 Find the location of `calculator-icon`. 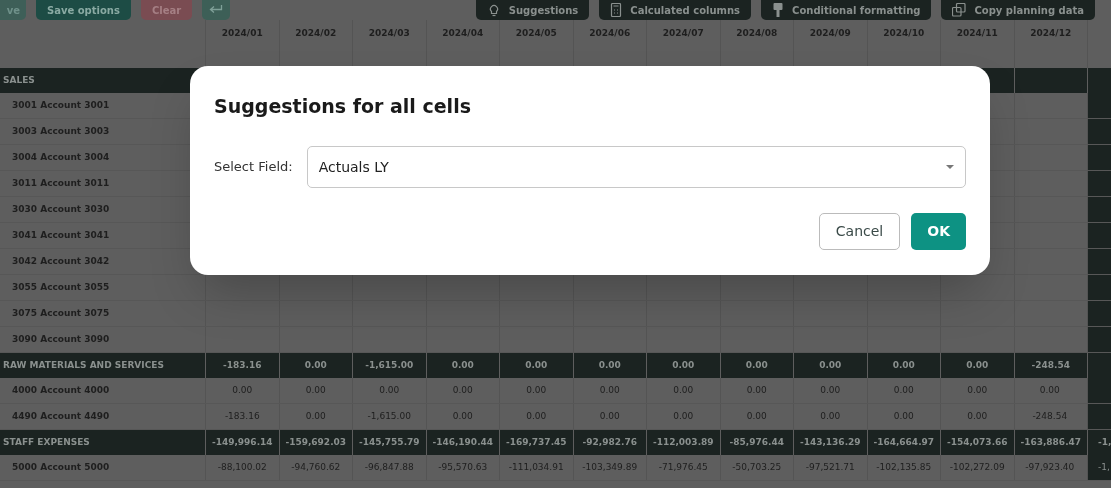

calculator-icon is located at coordinates (616, 10).